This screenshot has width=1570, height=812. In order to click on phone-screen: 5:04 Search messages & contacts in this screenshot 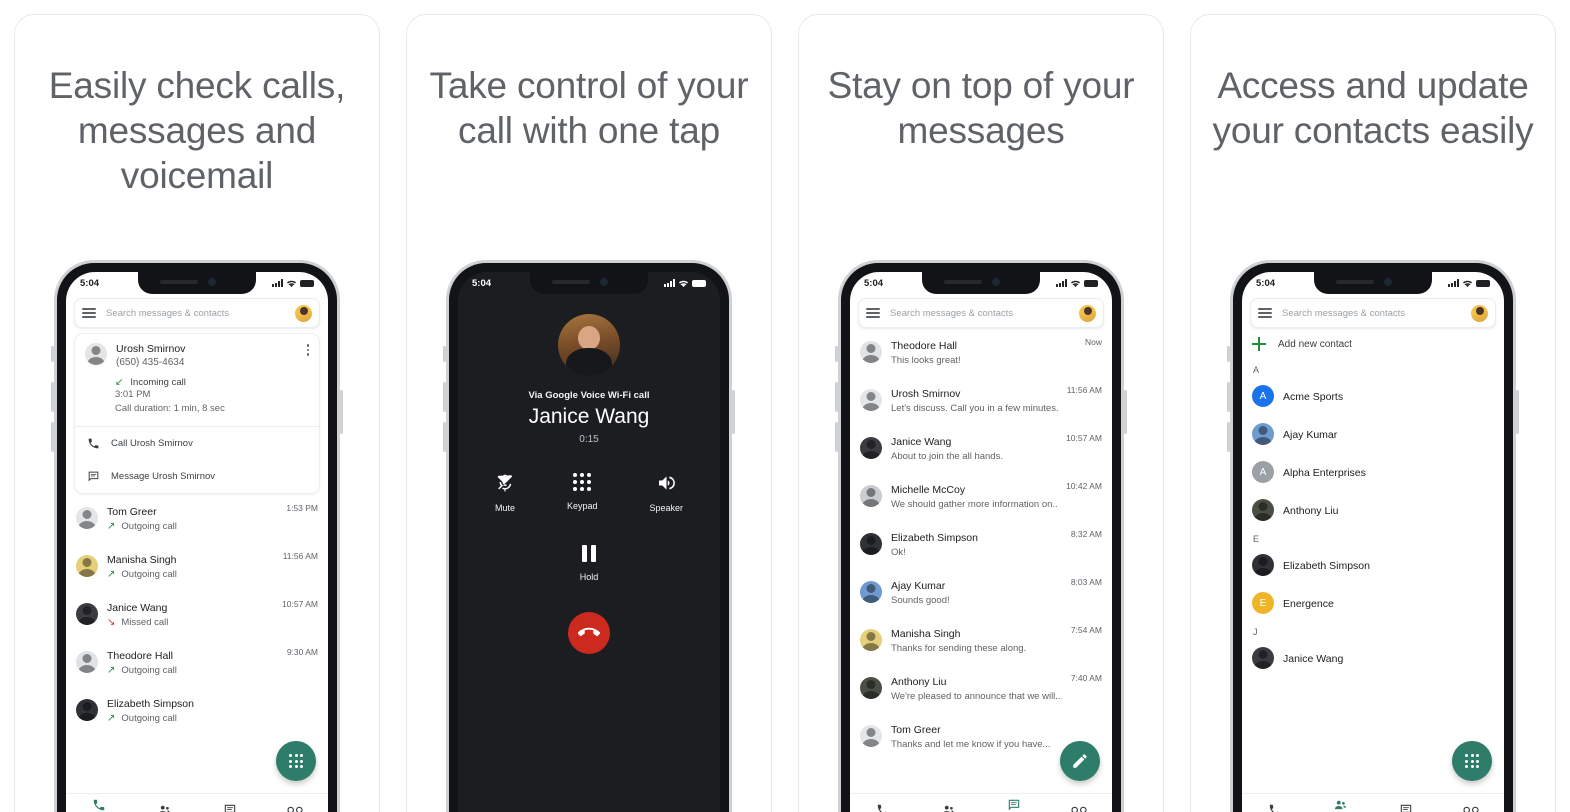, I will do `click(981, 542)`.